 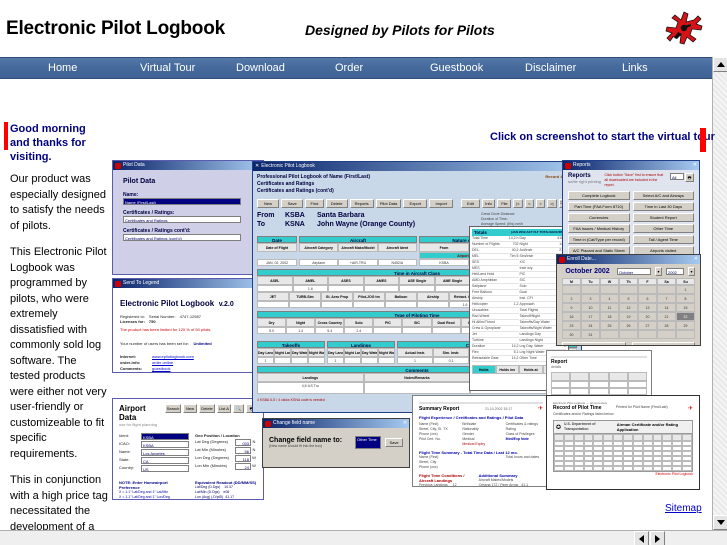 What do you see at coordinates (167, 68) in the screenshot?
I see `nav-item-virtual-tour: Virtual Tour` at bounding box center [167, 68].